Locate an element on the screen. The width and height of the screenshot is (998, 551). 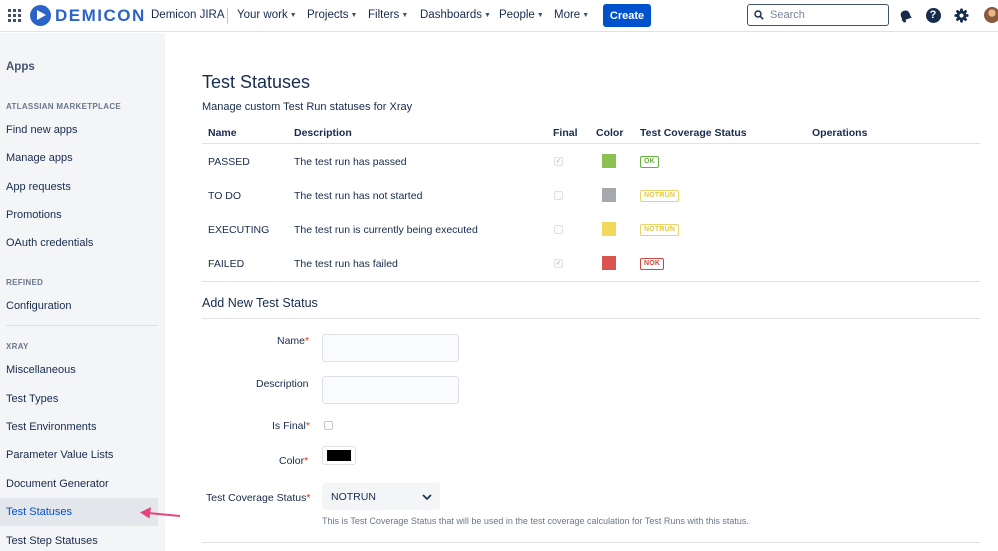
page-description: Manage custom Test Run statuses for Xray is located at coordinates (307, 107).